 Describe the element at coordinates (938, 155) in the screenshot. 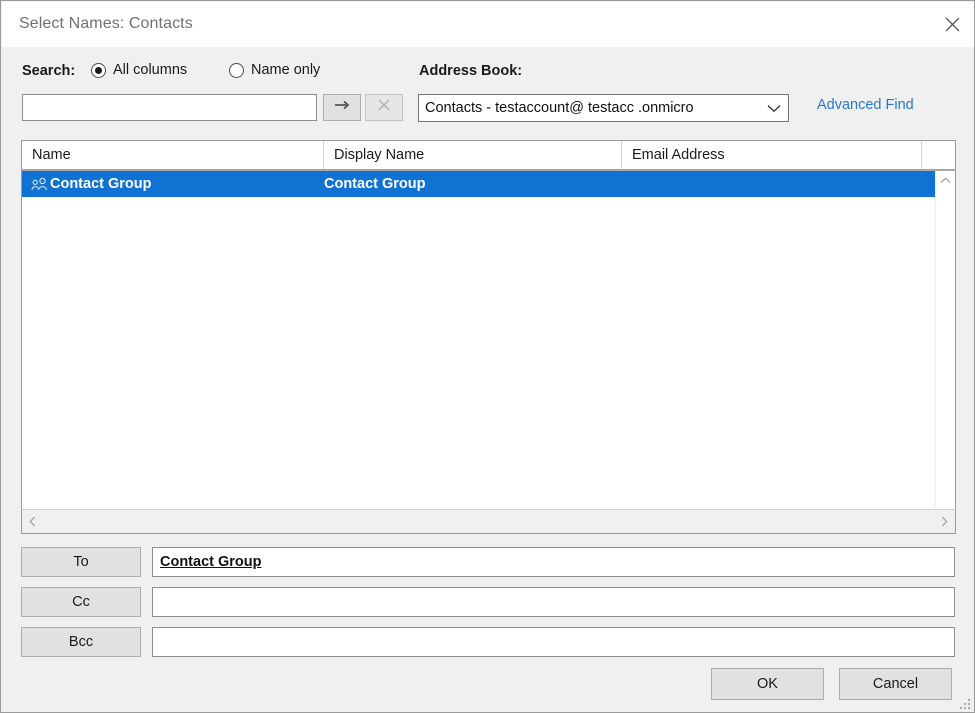

I see `column-header-extra` at that location.